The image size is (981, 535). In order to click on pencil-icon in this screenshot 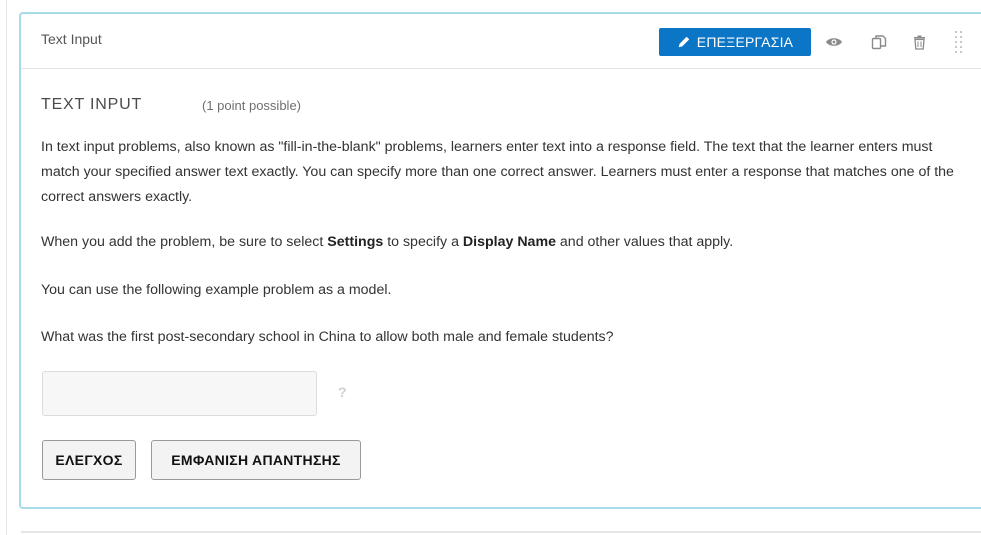, I will do `click(684, 42)`.